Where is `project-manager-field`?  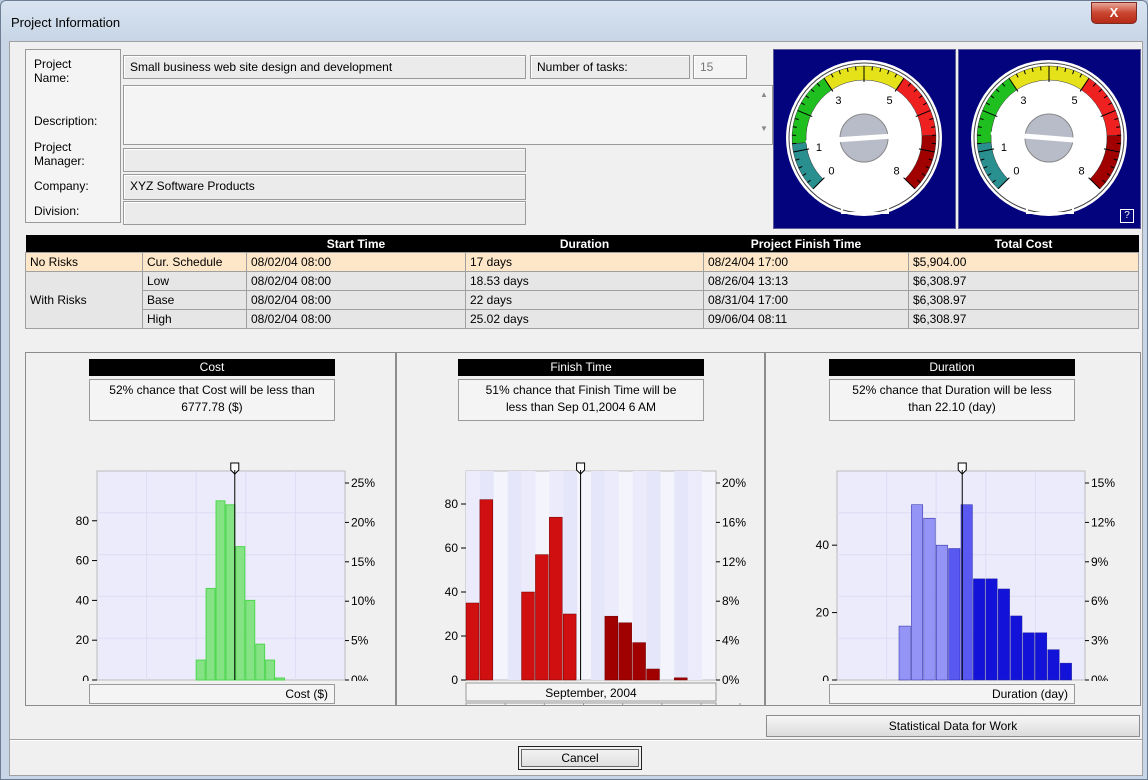 project-manager-field is located at coordinates (324, 160).